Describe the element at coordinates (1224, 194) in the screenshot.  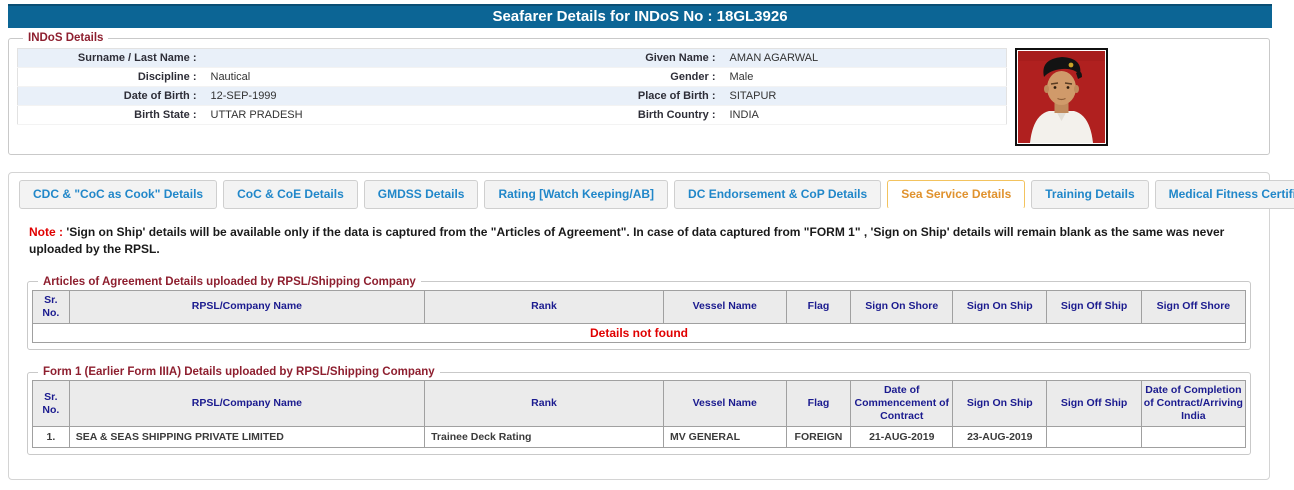
I see `tab-medical-fitness-certificate: Medical Fitness Certificate` at that location.